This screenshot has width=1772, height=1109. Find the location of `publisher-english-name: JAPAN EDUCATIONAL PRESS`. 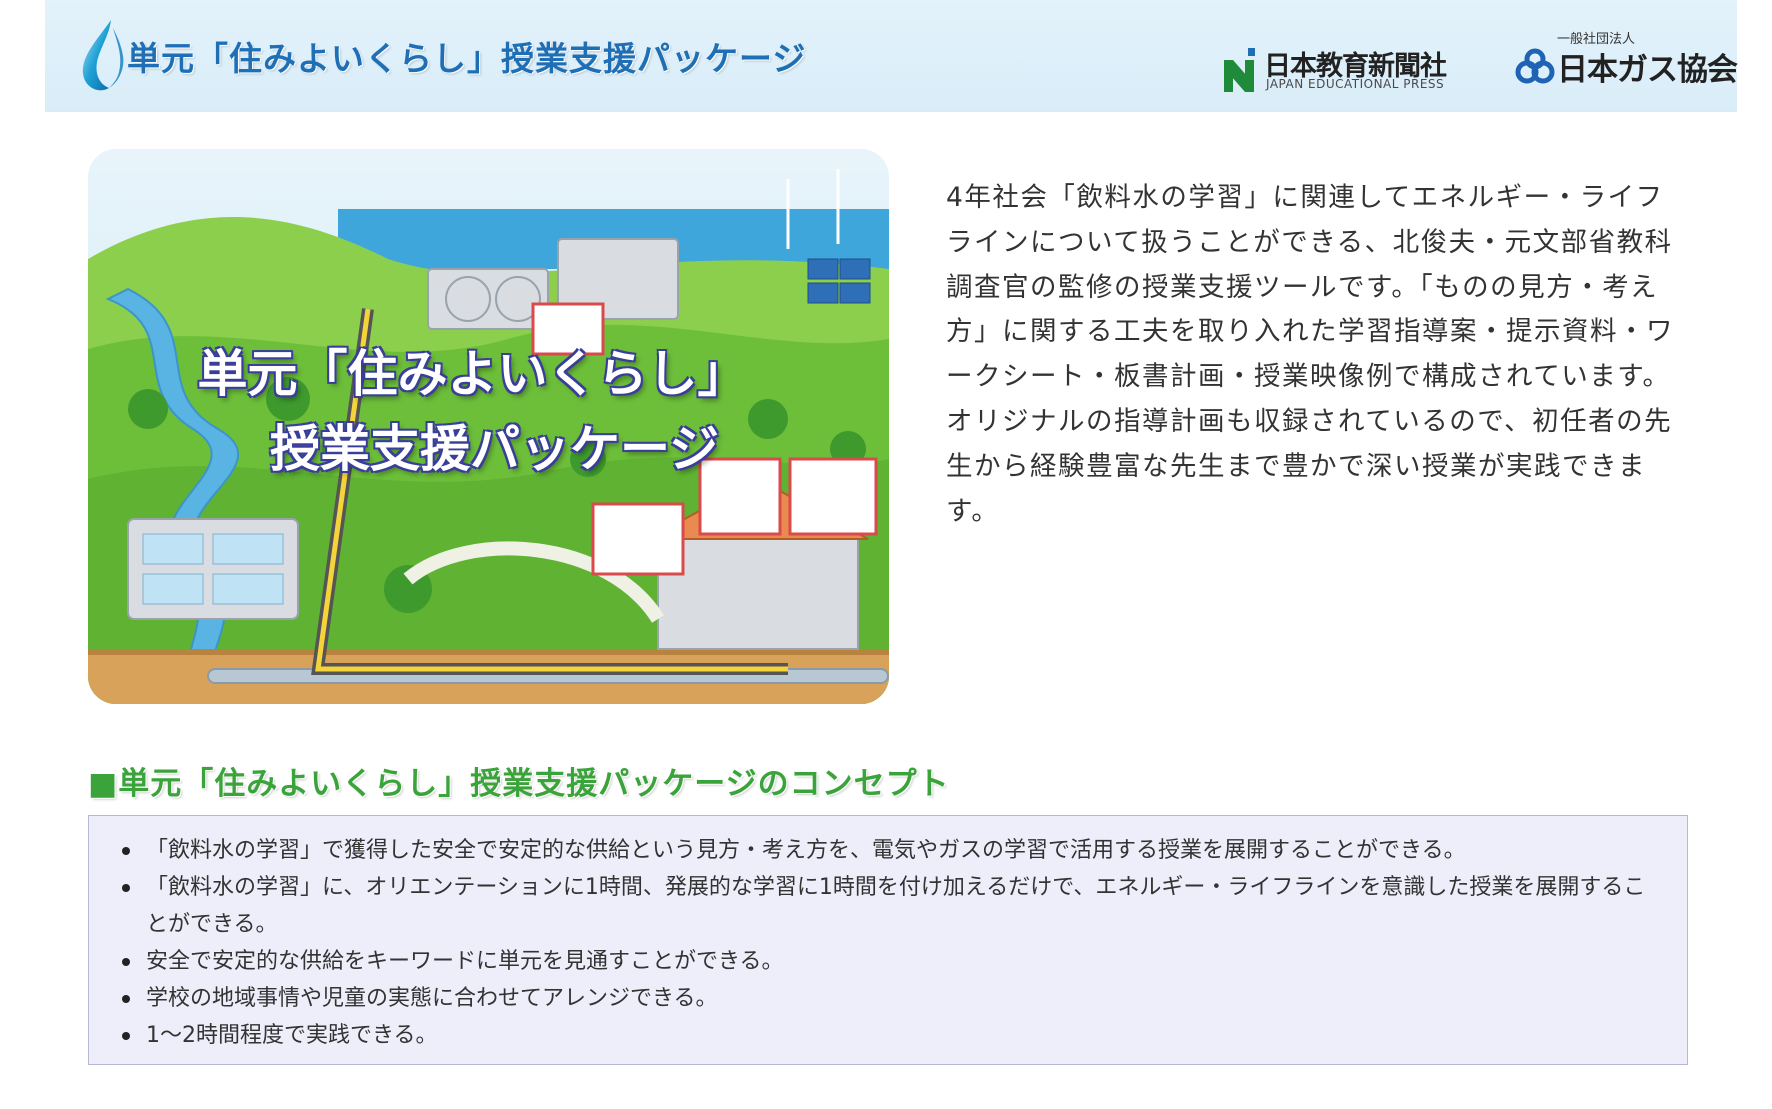

publisher-english-name: JAPAN EDUCATIONAL PRESS is located at coordinates (1355, 84).